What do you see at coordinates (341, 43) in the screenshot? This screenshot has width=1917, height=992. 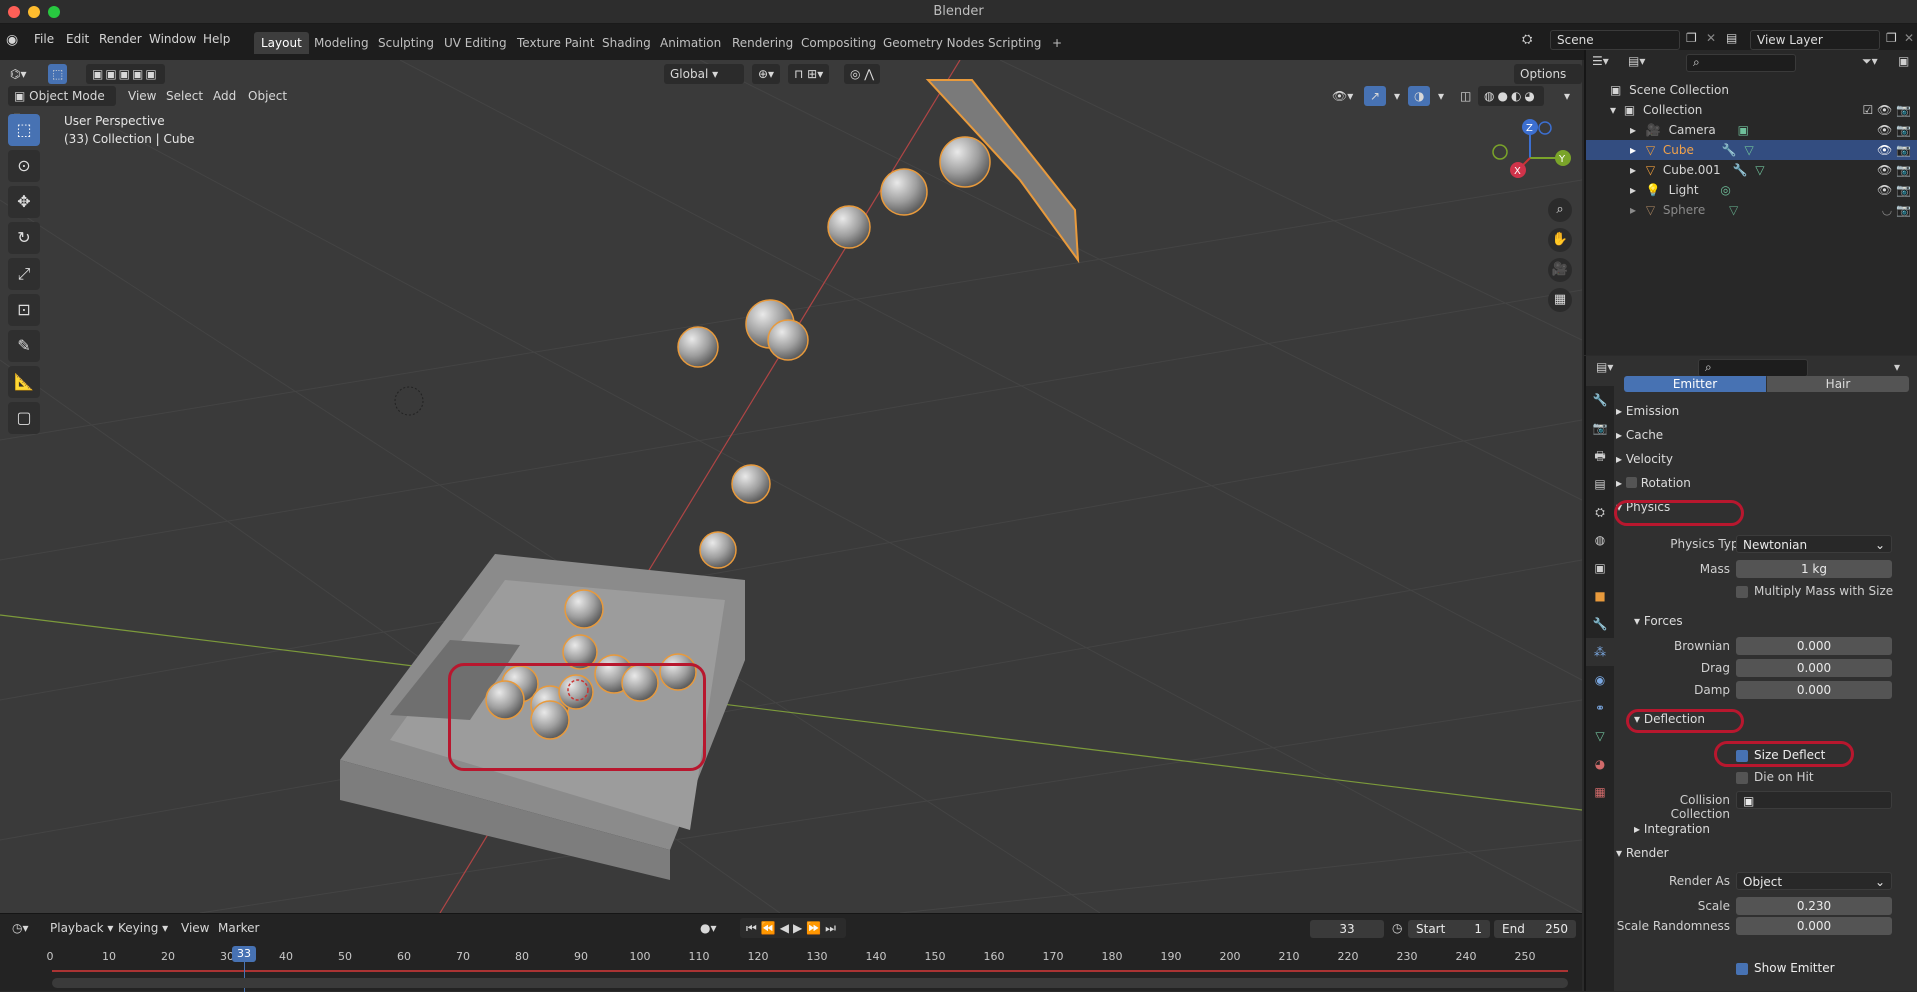 I see `tab-modeling: Modeling` at bounding box center [341, 43].